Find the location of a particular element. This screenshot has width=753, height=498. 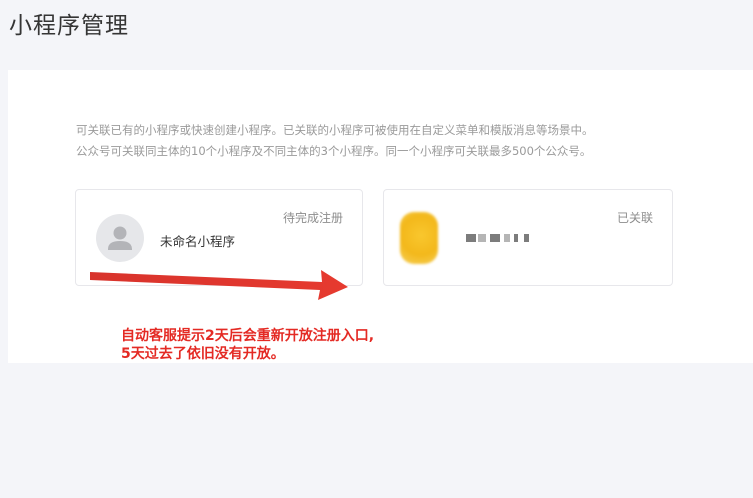

annotation-line-2: 5天过去了依旧没有开放。 is located at coordinates (203, 354).